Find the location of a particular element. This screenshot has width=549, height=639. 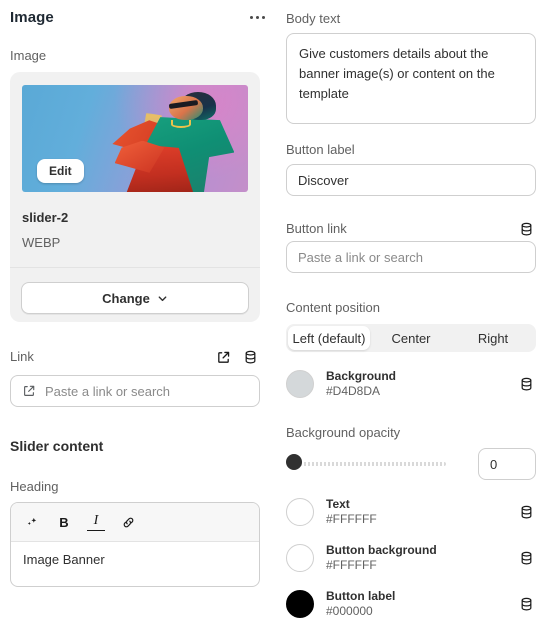

italic-icon: I is located at coordinates (96, 522).